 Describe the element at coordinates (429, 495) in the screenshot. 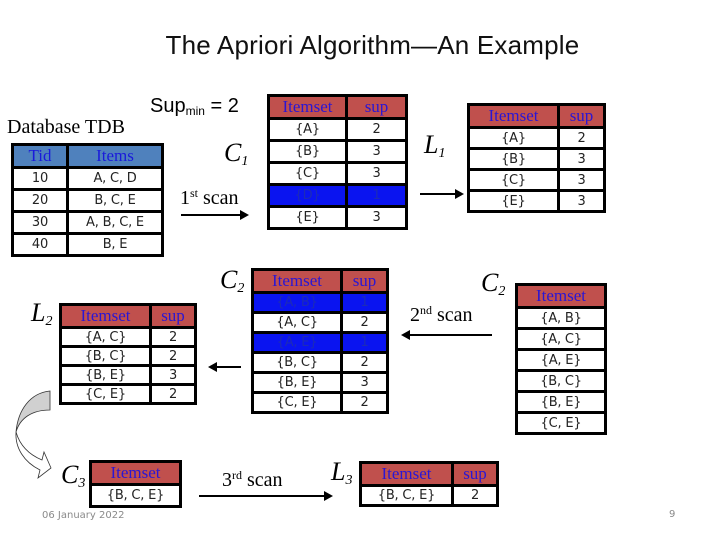

I see `table-row: {B, C, E} 2` at that location.